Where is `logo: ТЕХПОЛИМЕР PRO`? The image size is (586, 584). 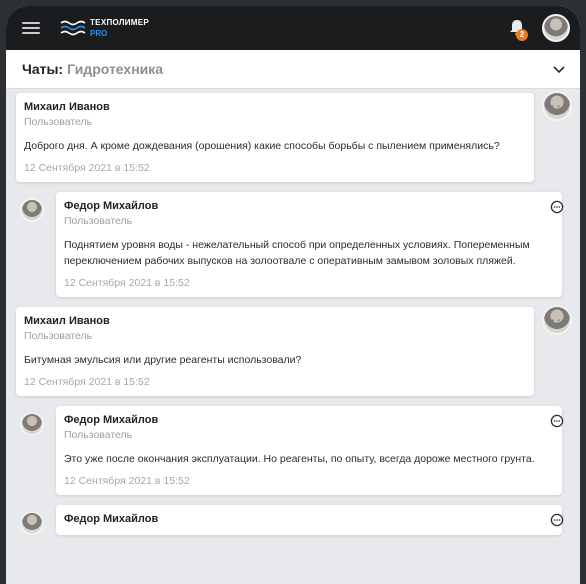
logo: ТЕХПОЛИМЕР PRO is located at coordinates (104, 28).